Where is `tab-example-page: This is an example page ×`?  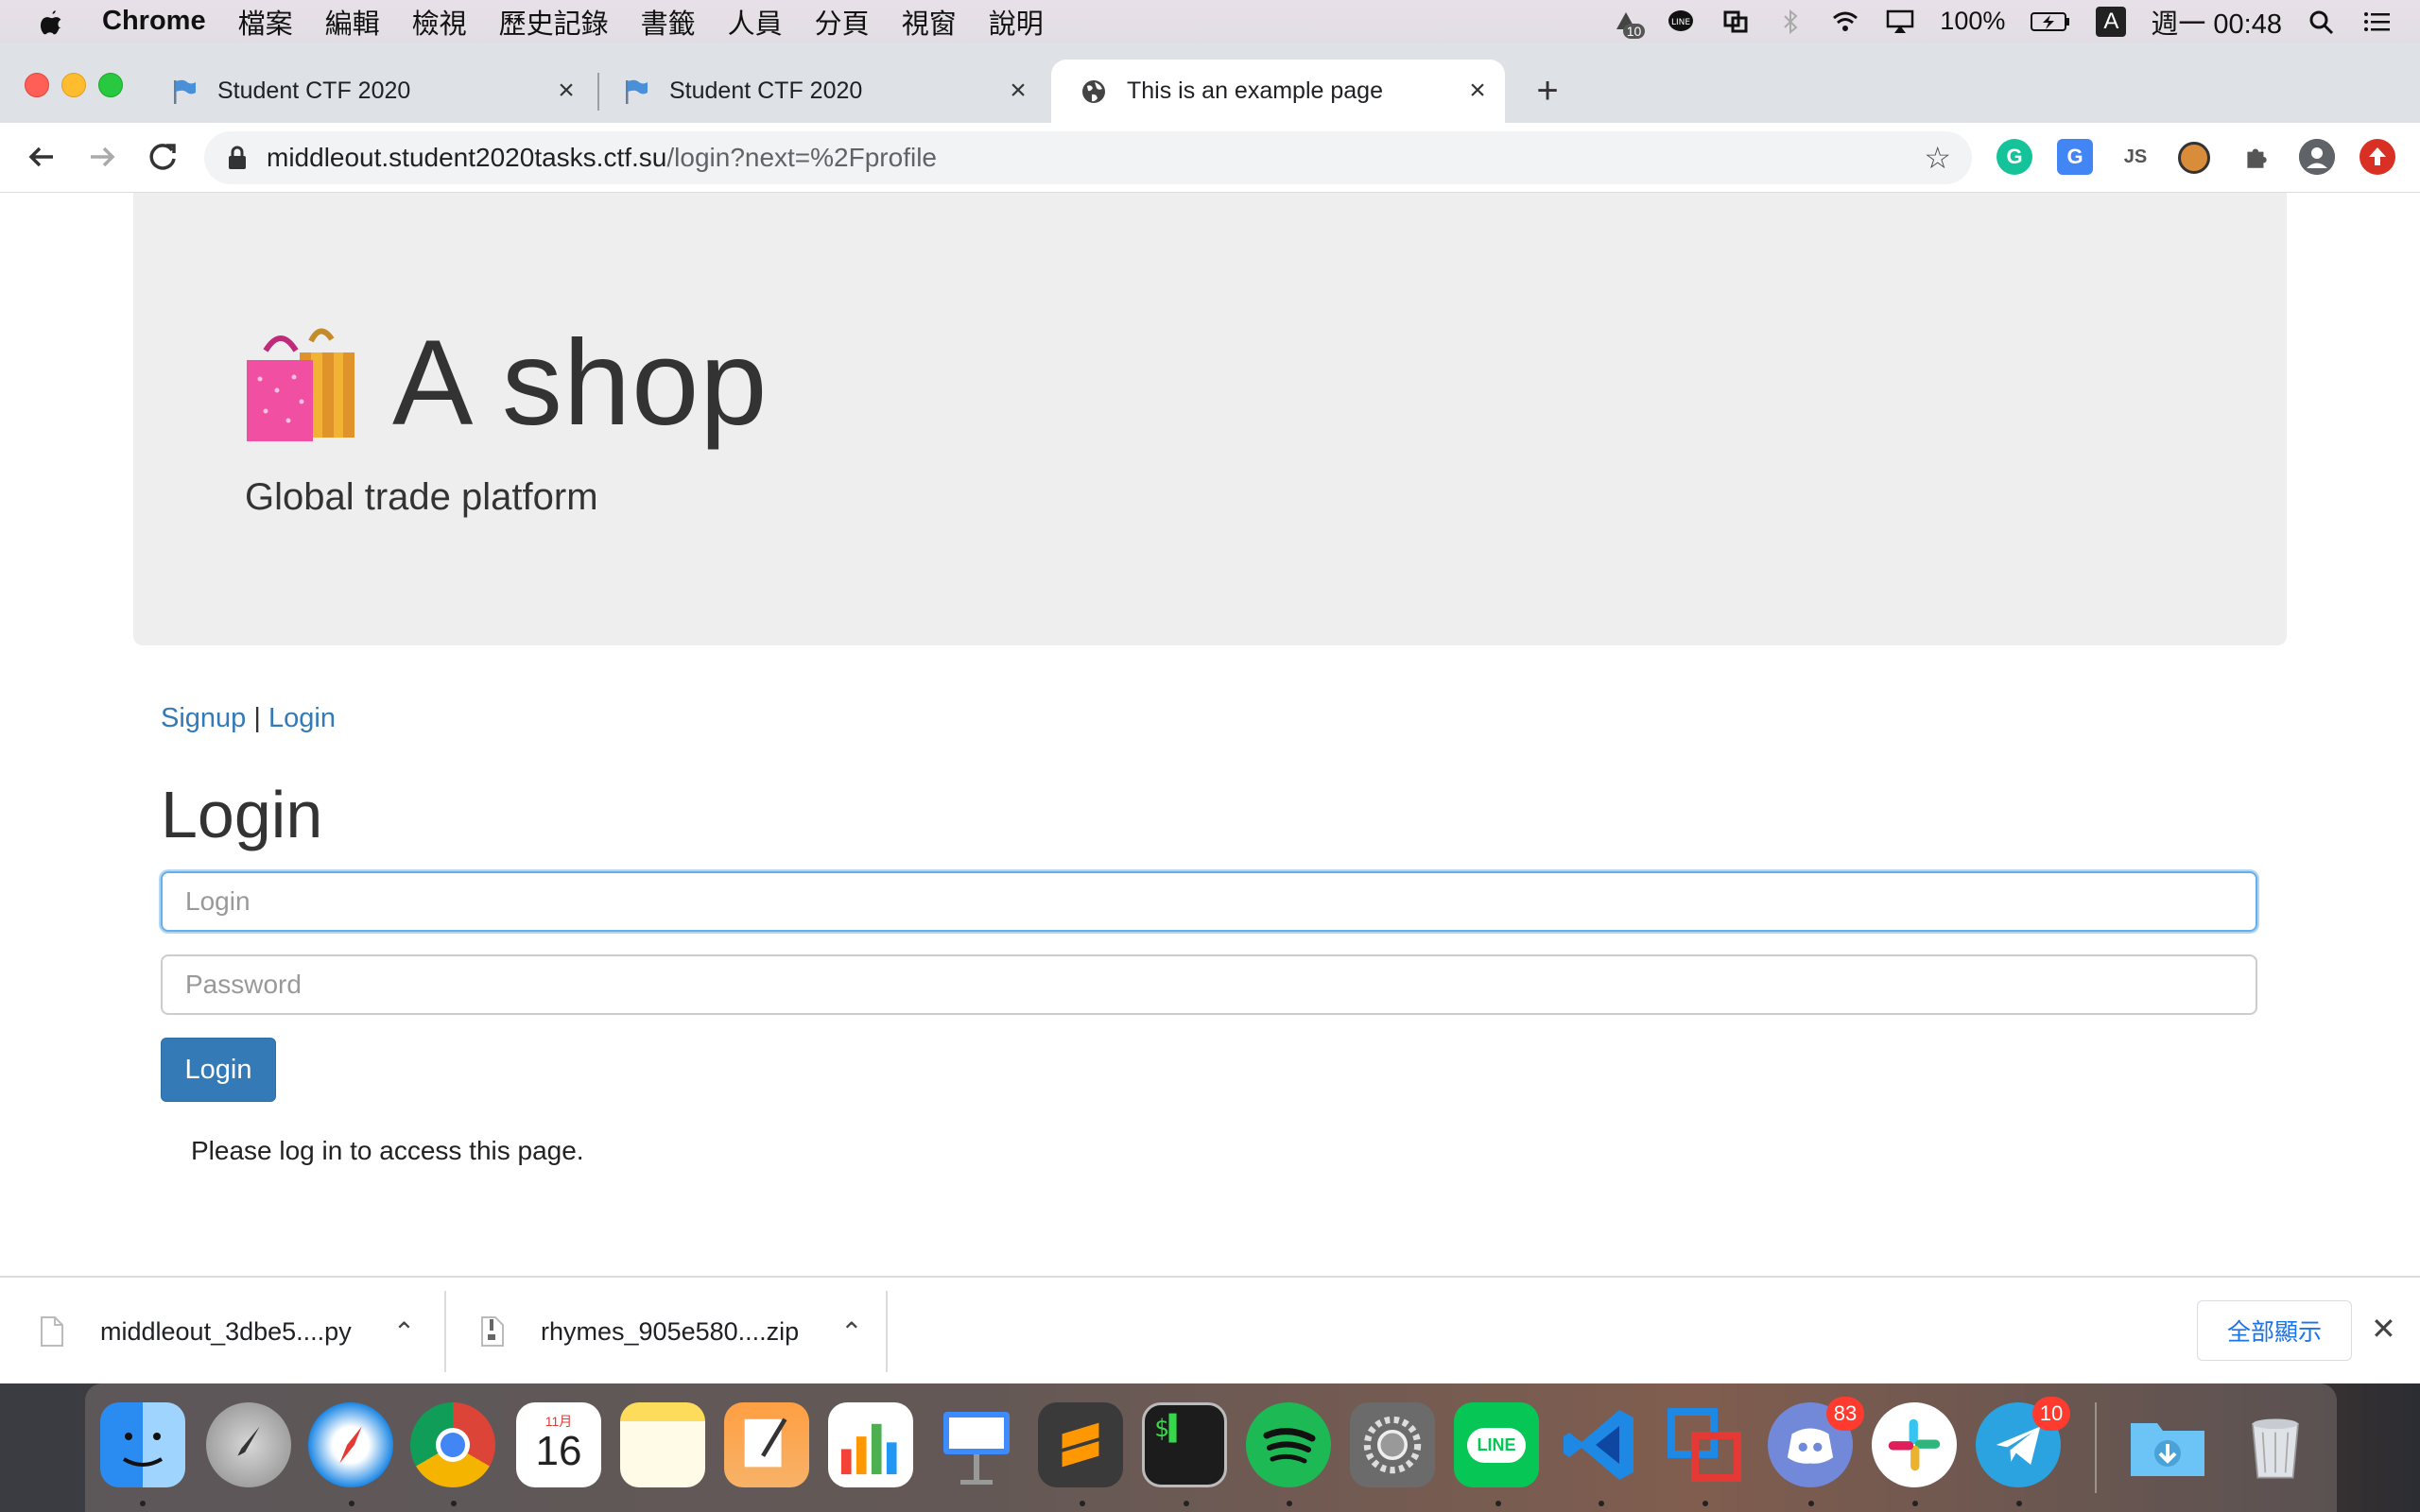 tab-example-page: This is an example page × is located at coordinates (1278, 91).